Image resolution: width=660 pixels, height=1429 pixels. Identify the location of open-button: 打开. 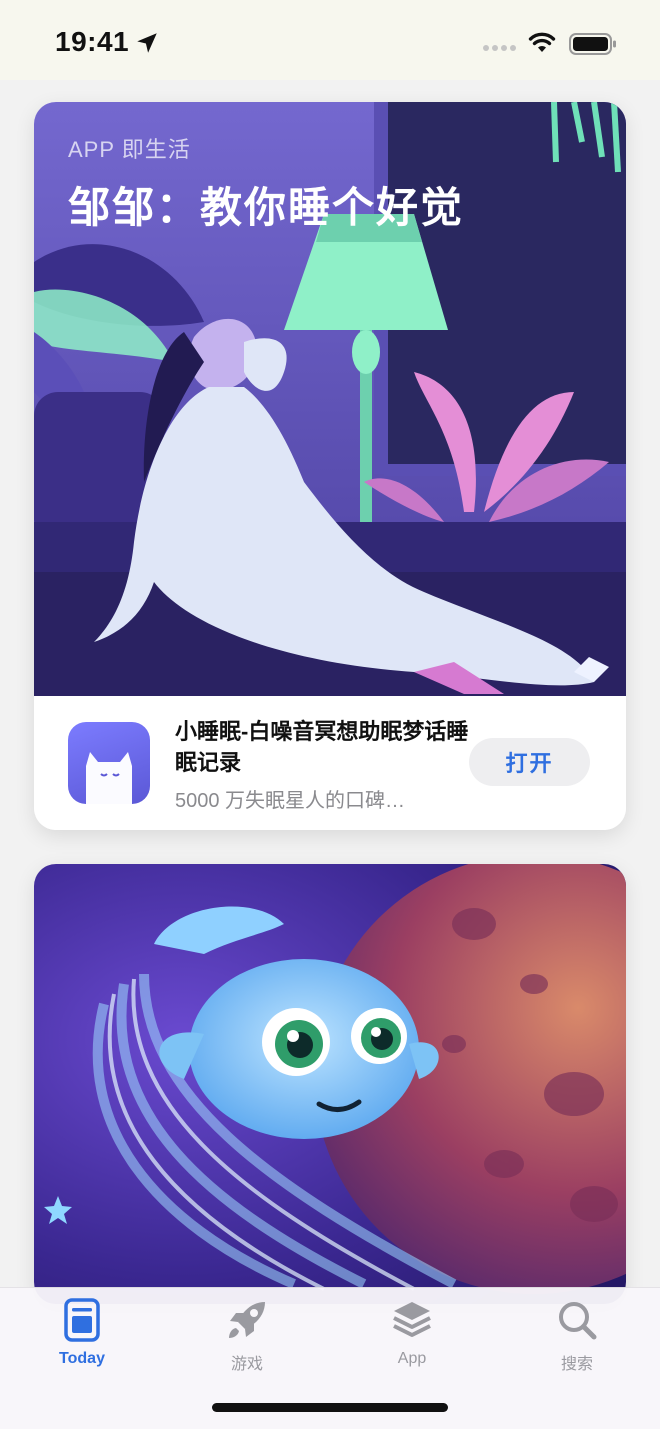
(529, 762).